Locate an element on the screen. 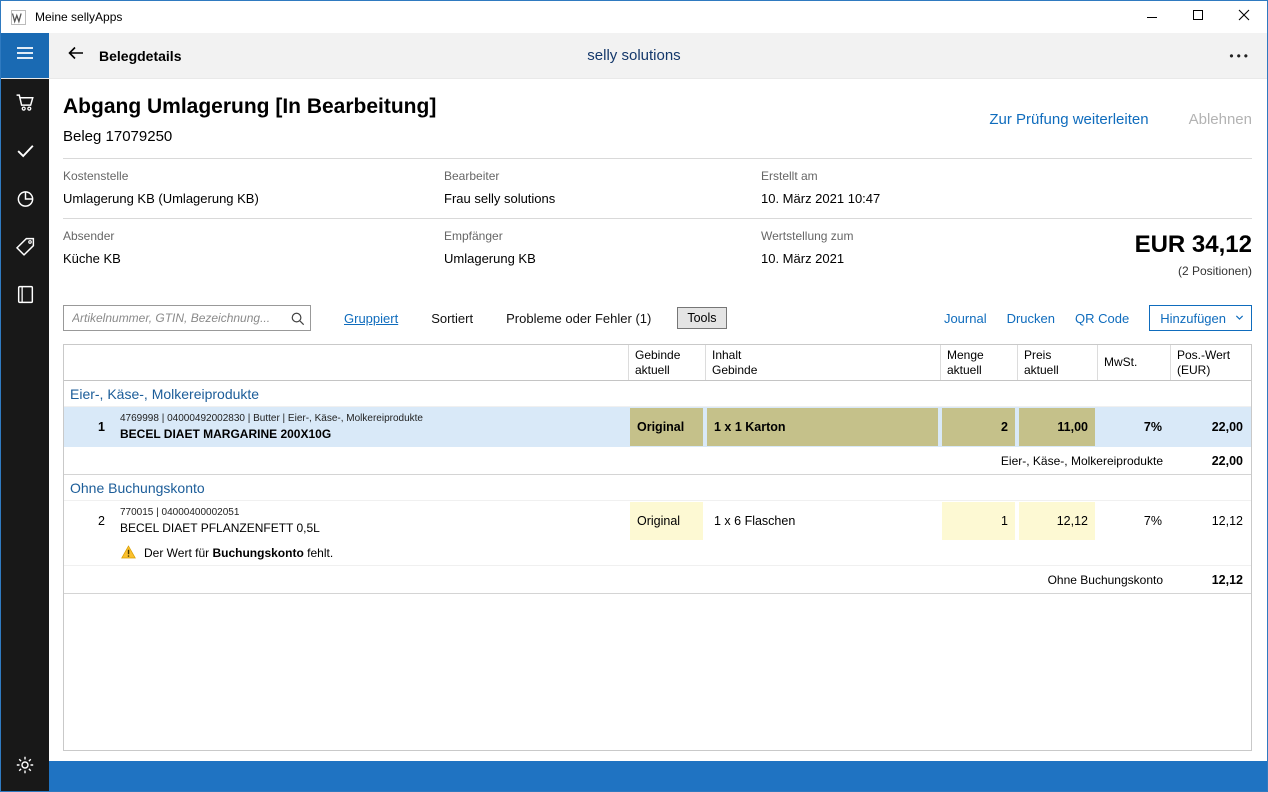 Image resolution: width=1268 pixels, height=792 pixels. sidebar-item-approvals is located at coordinates (25, 153).